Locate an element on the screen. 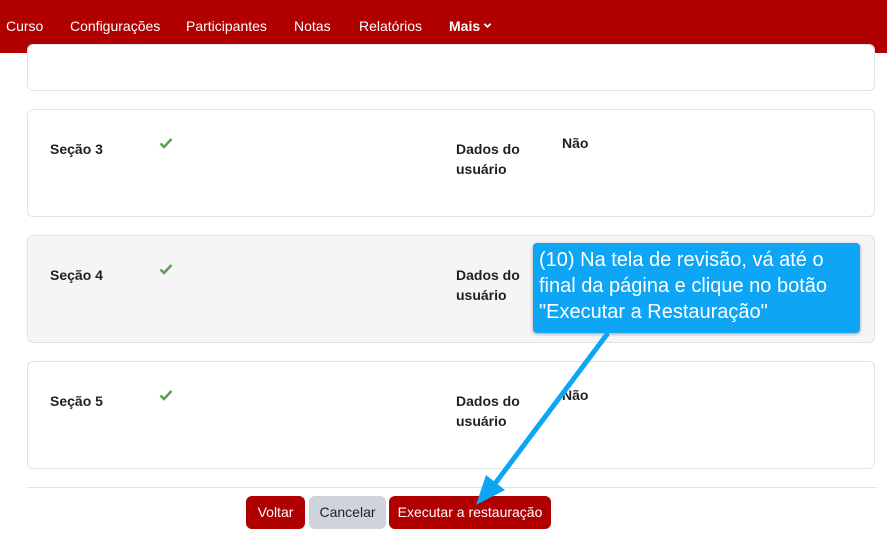 Image resolution: width=887 pixels, height=542 pixels. section-card-previous is located at coordinates (451, 67).